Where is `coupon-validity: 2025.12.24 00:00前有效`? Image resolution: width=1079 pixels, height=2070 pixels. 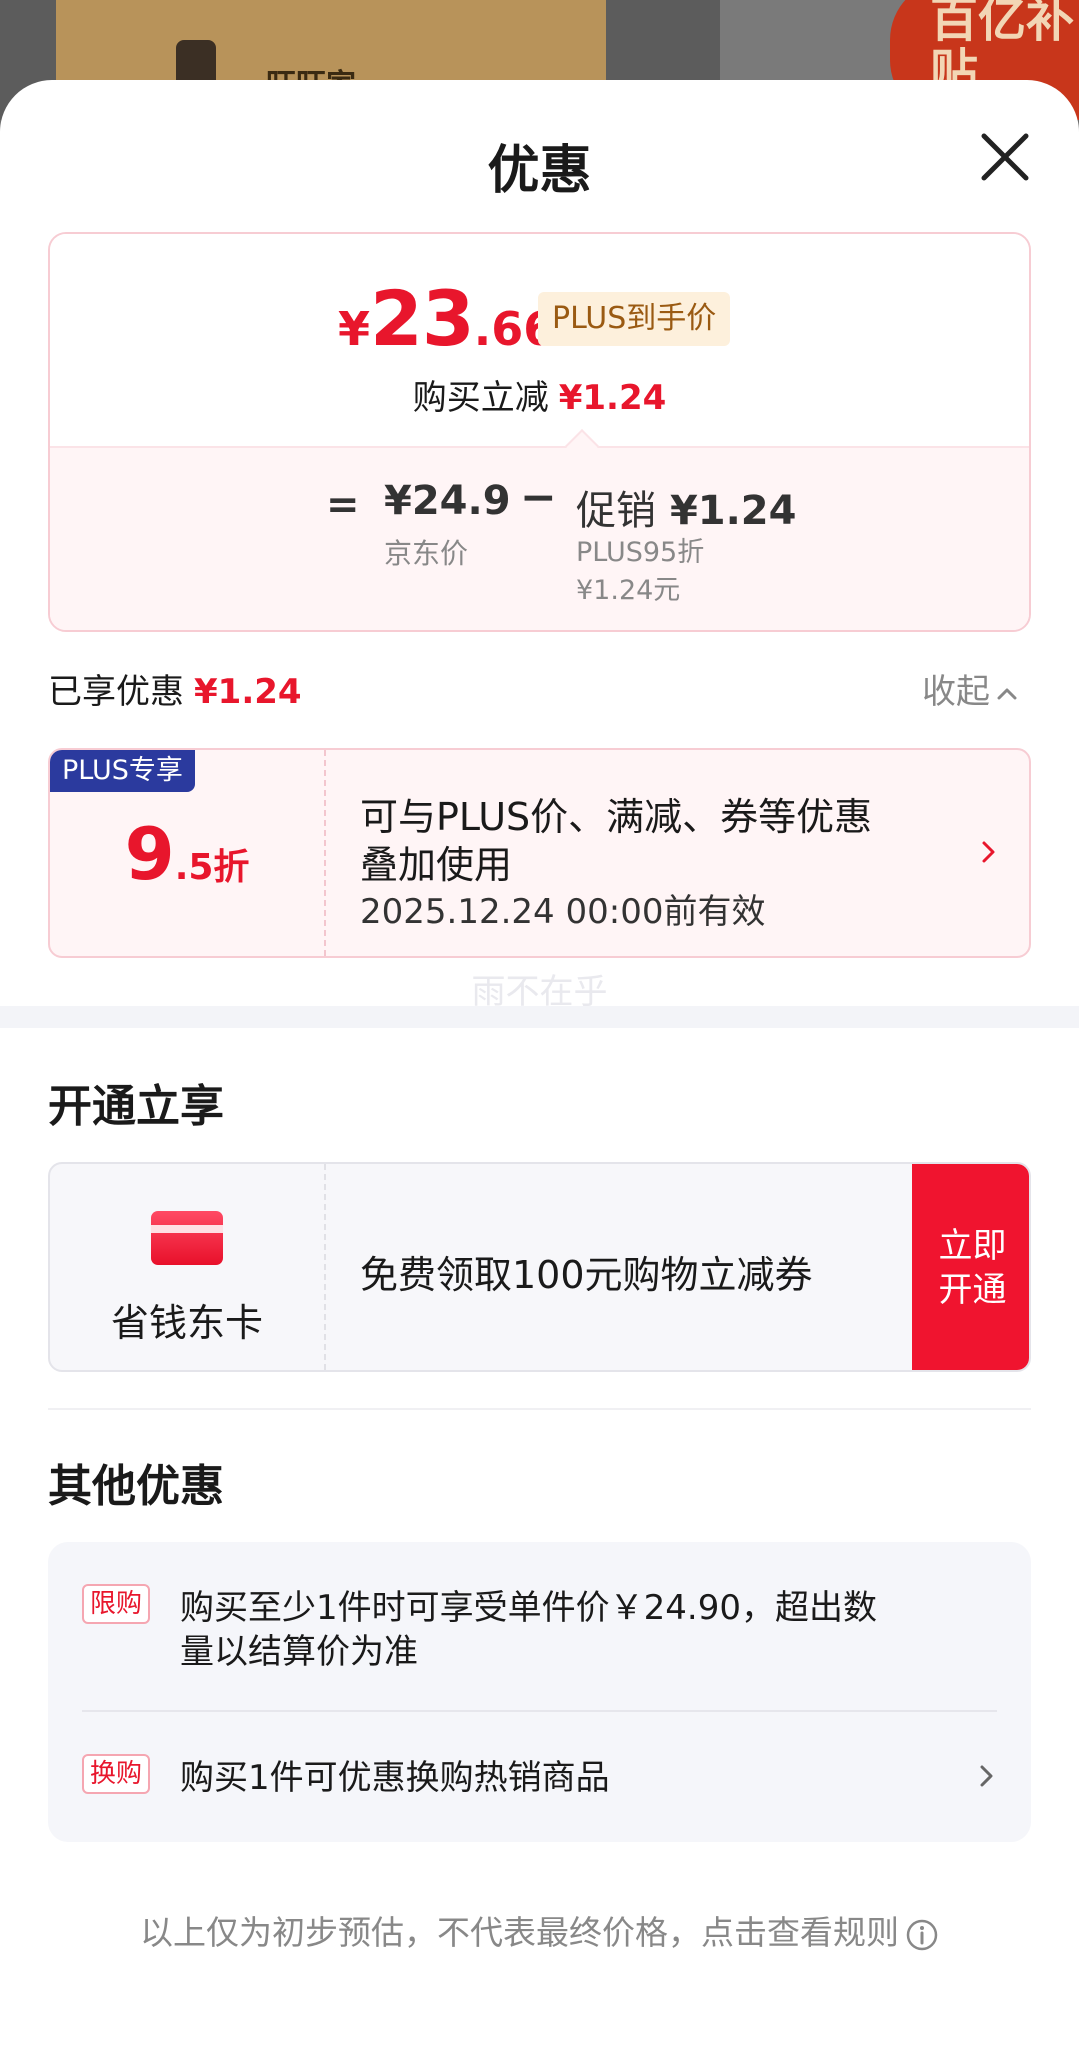 coupon-validity: 2025.12.24 00:00前有效 is located at coordinates (563, 912).